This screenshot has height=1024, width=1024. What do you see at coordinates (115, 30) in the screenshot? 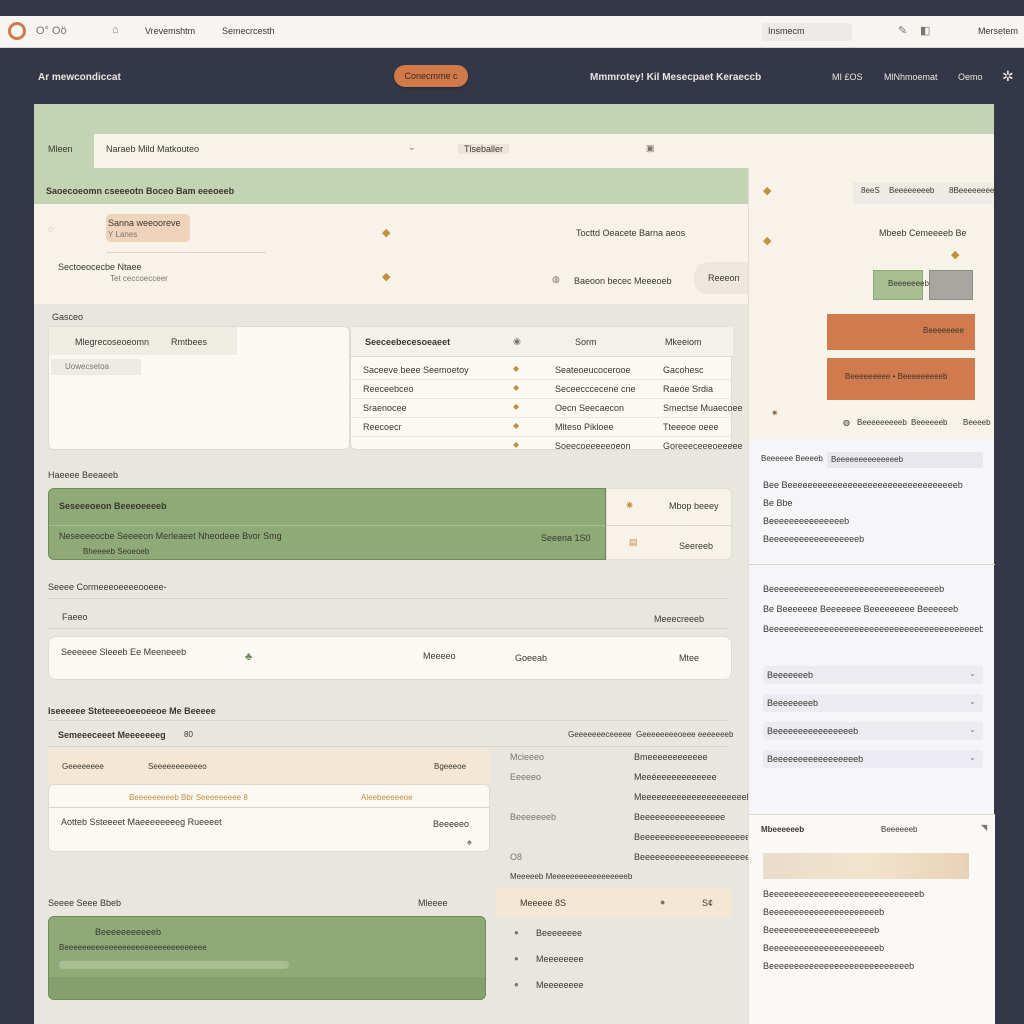
I see `home-icon: ⌂` at bounding box center [115, 30].